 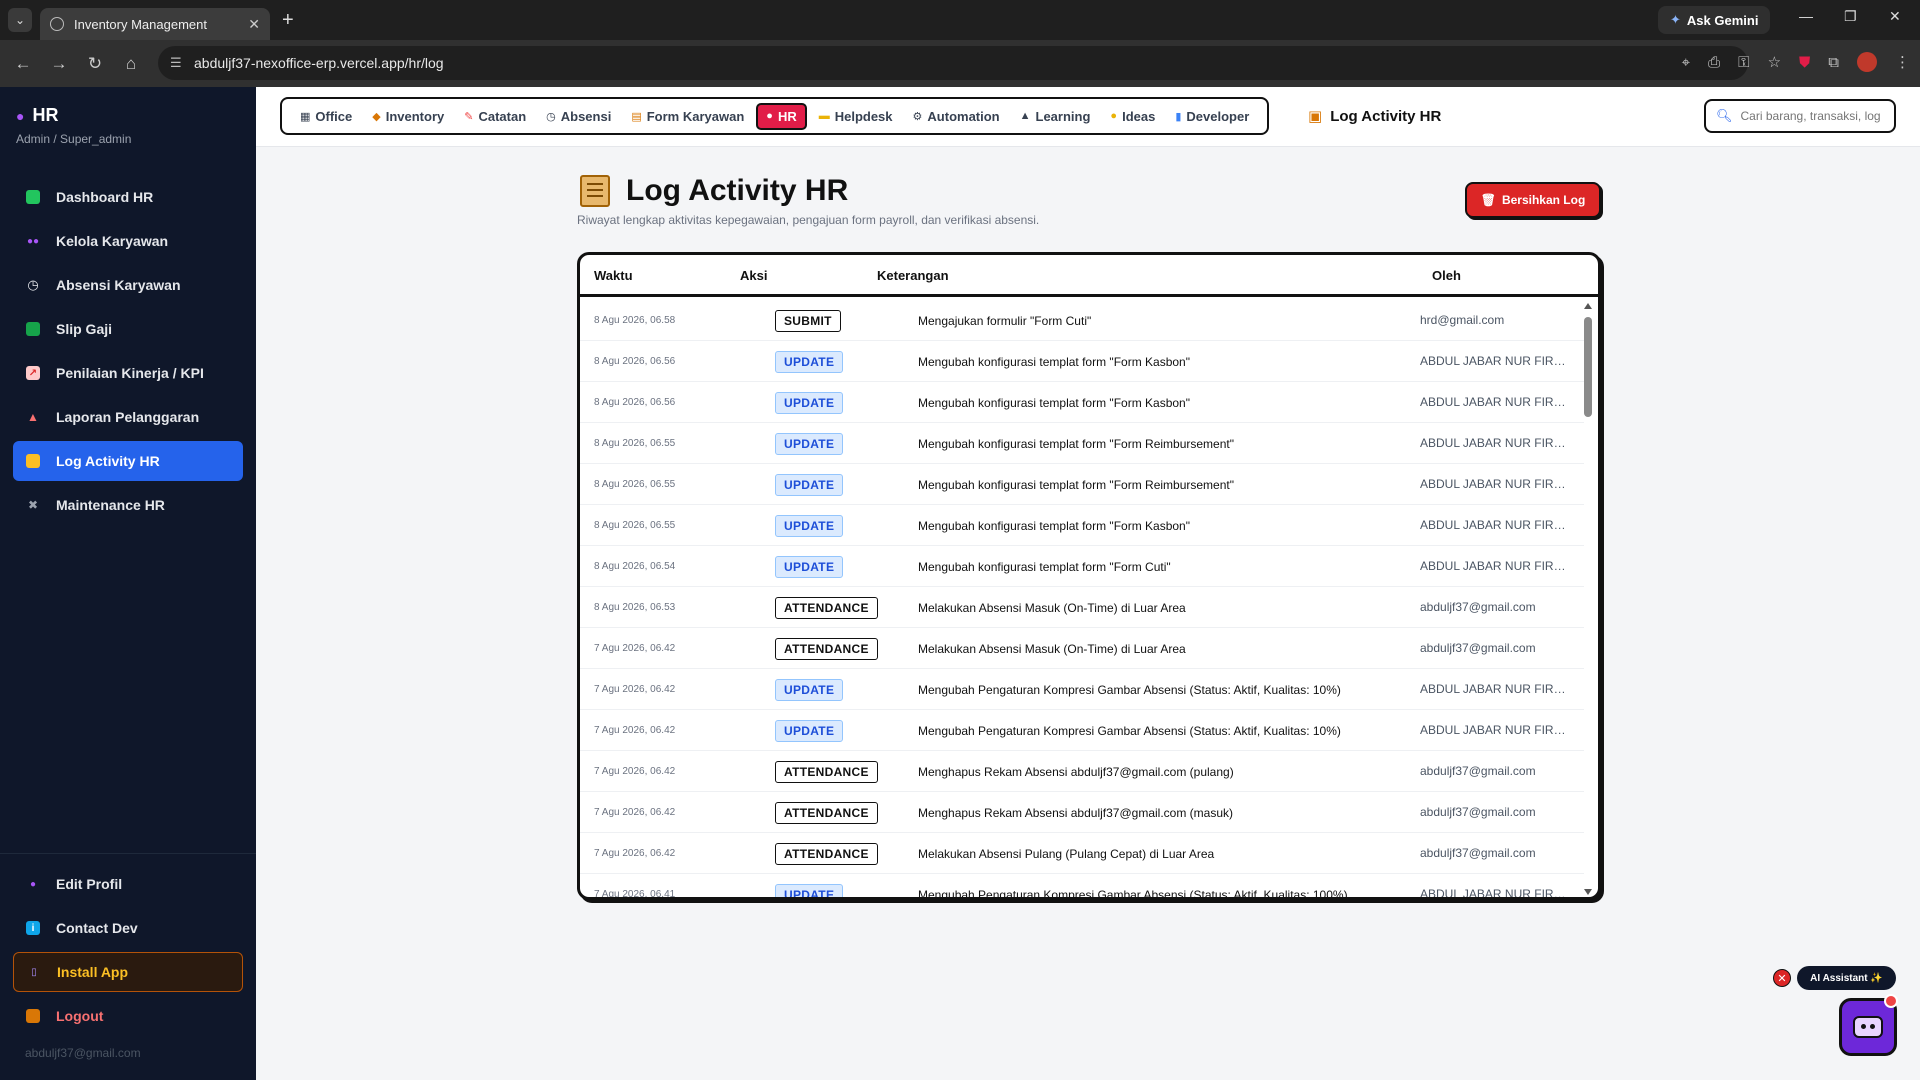 I want to click on site-settings-icon: ☰, so click(x=176, y=63).